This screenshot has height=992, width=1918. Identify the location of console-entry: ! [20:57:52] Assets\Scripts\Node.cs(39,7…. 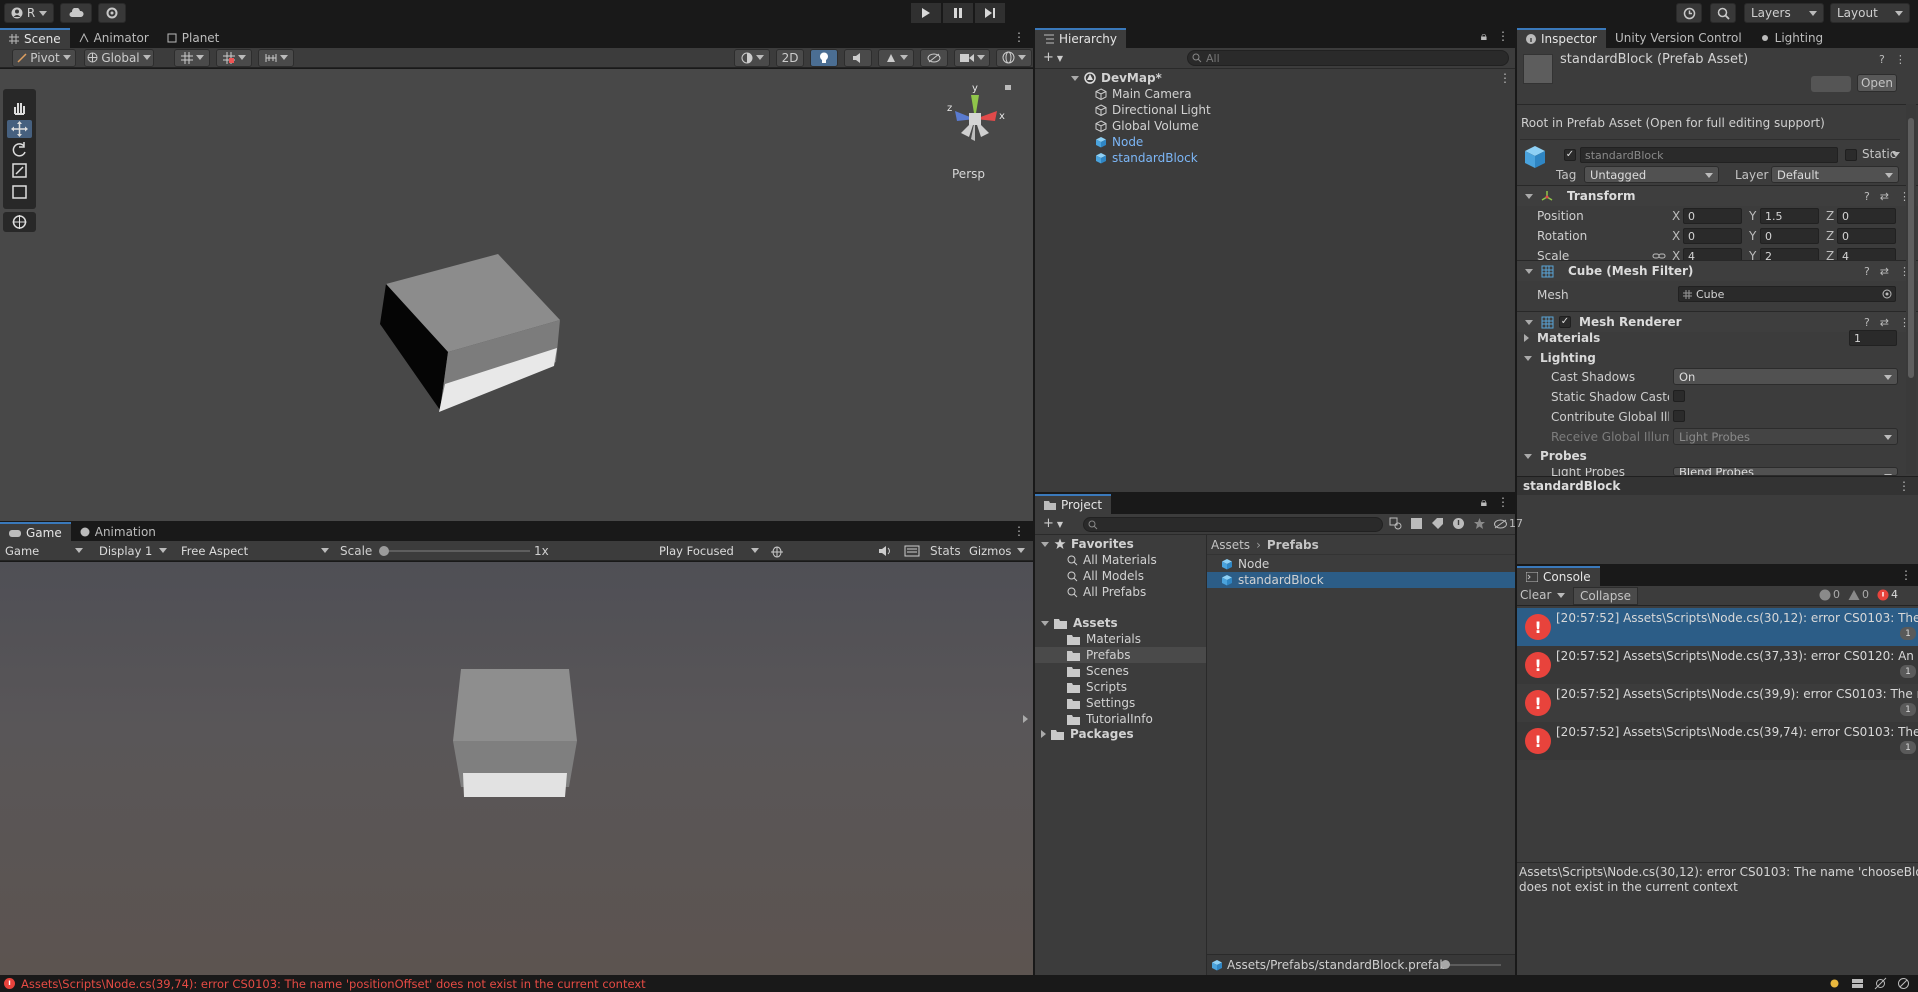
(1717, 741).